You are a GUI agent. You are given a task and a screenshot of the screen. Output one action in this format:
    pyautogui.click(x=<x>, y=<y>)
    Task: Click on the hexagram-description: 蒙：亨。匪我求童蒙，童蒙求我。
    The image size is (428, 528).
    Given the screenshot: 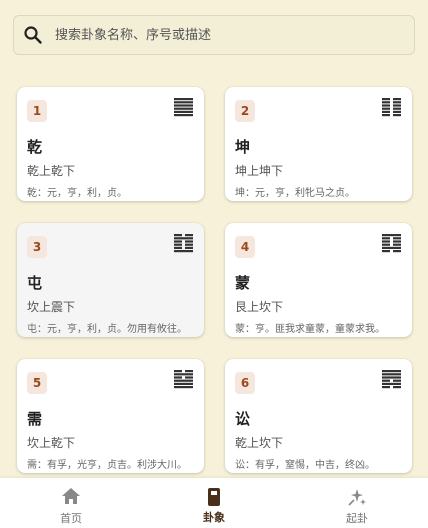 What is the action you would take?
    pyautogui.click(x=310, y=329)
    